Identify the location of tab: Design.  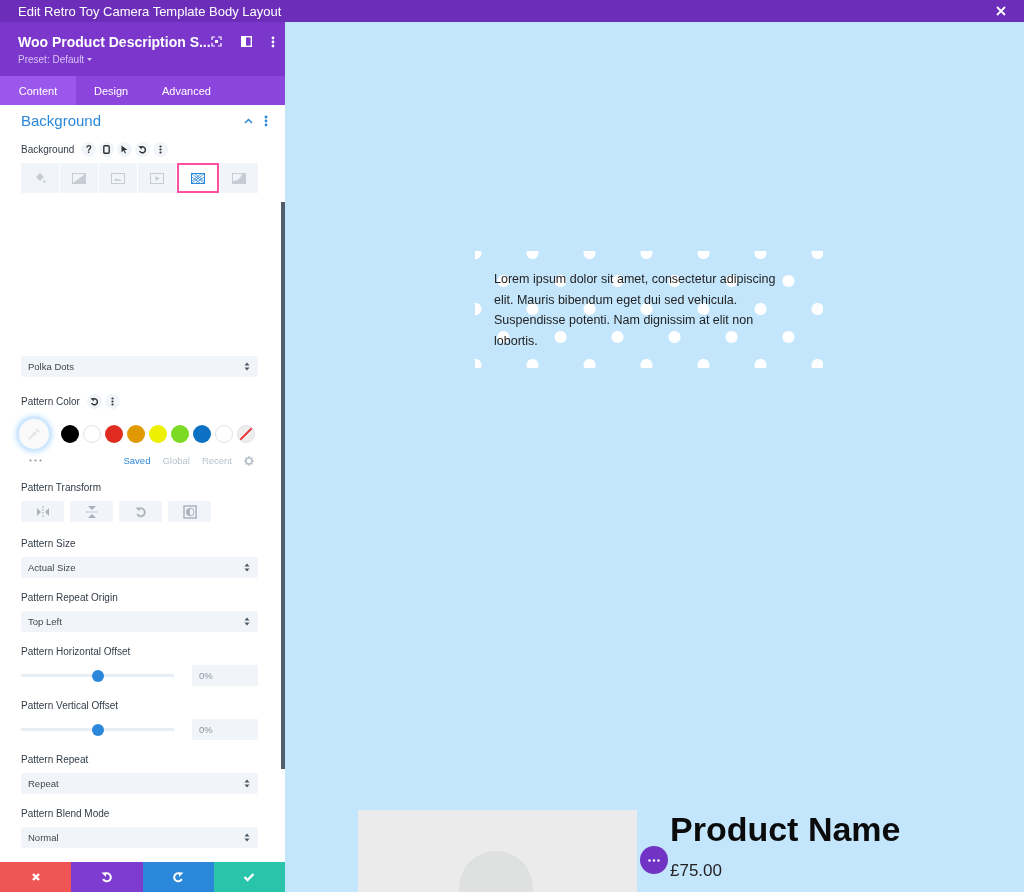
(110, 90).